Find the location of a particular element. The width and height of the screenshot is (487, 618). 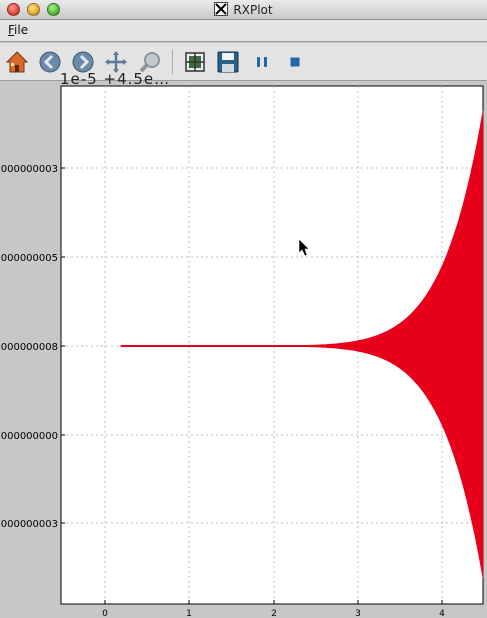

stop-icon is located at coordinates (295, 62).